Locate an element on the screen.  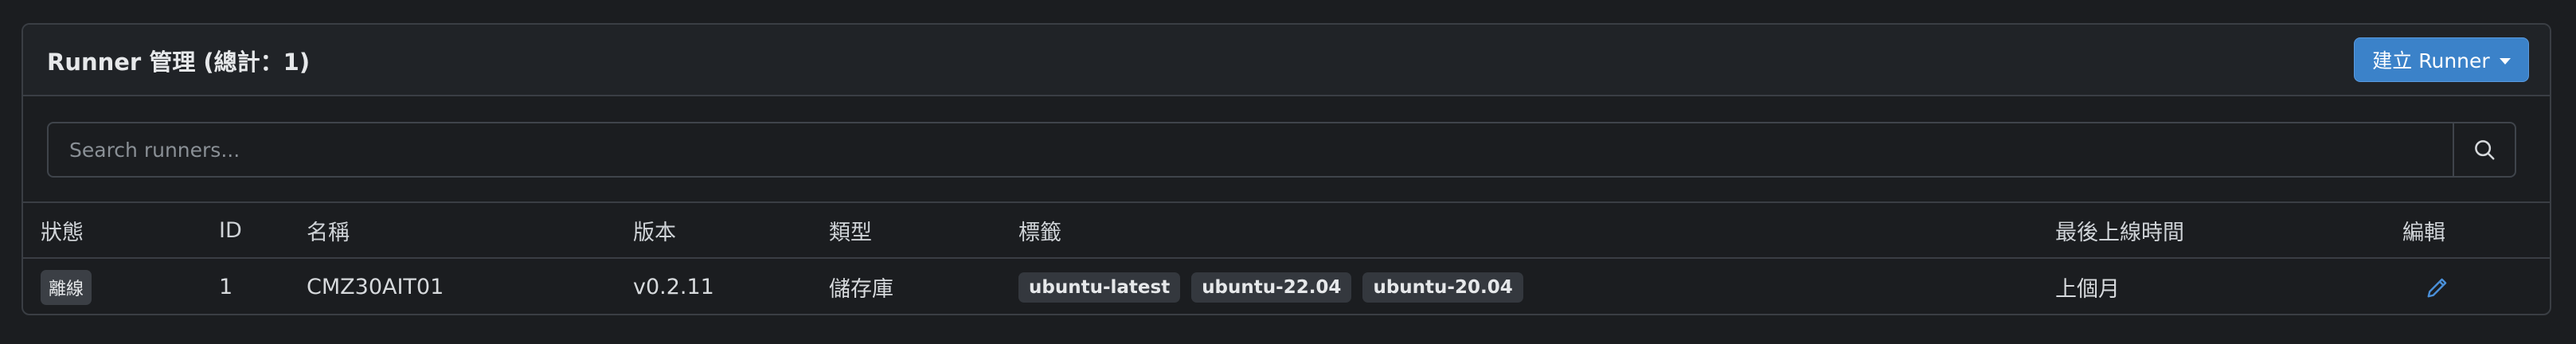
runner-id: 1 is located at coordinates (226, 287).